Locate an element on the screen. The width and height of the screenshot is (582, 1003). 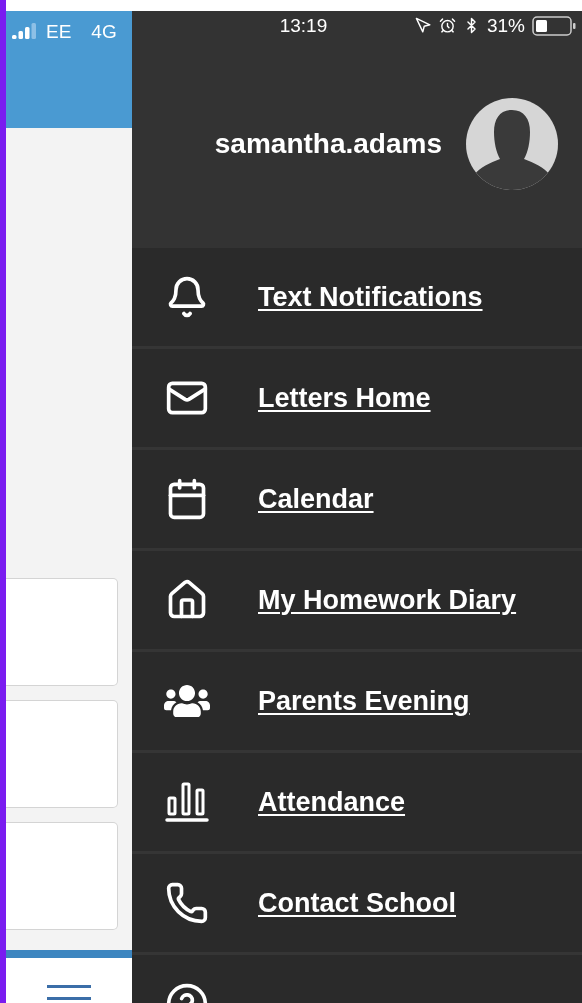
menu-item: Letters Home is located at coordinates (357, 399).